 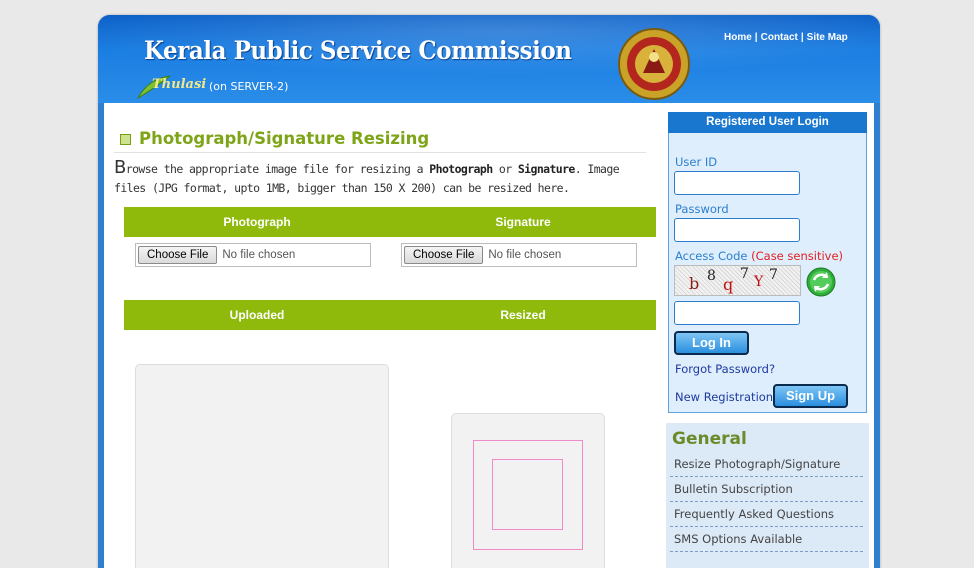 What do you see at coordinates (125, 139) in the screenshot?
I see `title-bullet-icon` at bounding box center [125, 139].